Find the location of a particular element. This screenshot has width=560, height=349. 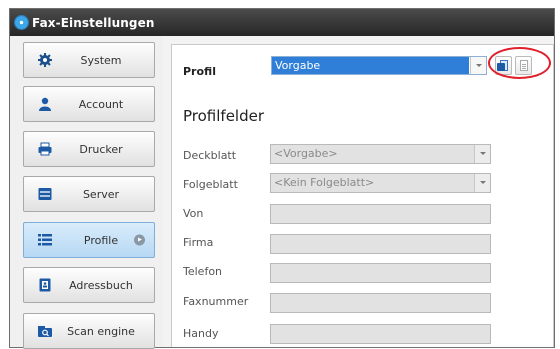

folgeblatt-select: <Kein Folgeblatt> is located at coordinates (380, 183).